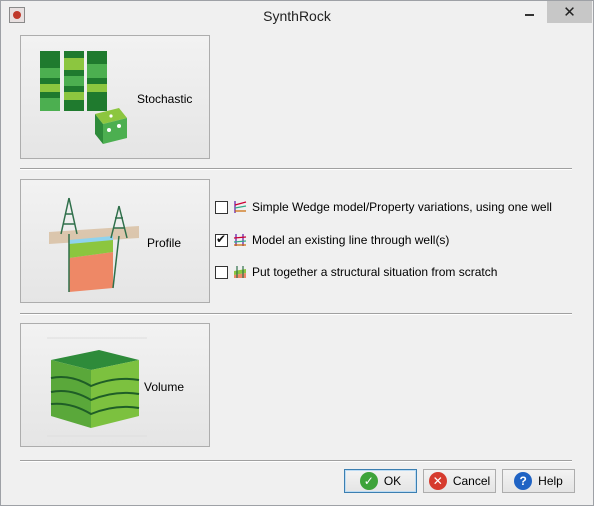 The width and height of the screenshot is (594, 506). What do you see at coordinates (529, 12) in the screenshot?
I see `minimize-button` at bounding box center [529, 12].